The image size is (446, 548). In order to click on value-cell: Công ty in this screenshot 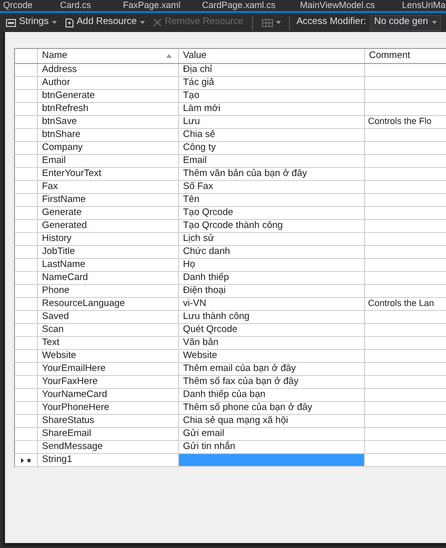, I will do `click(272, 148)`.